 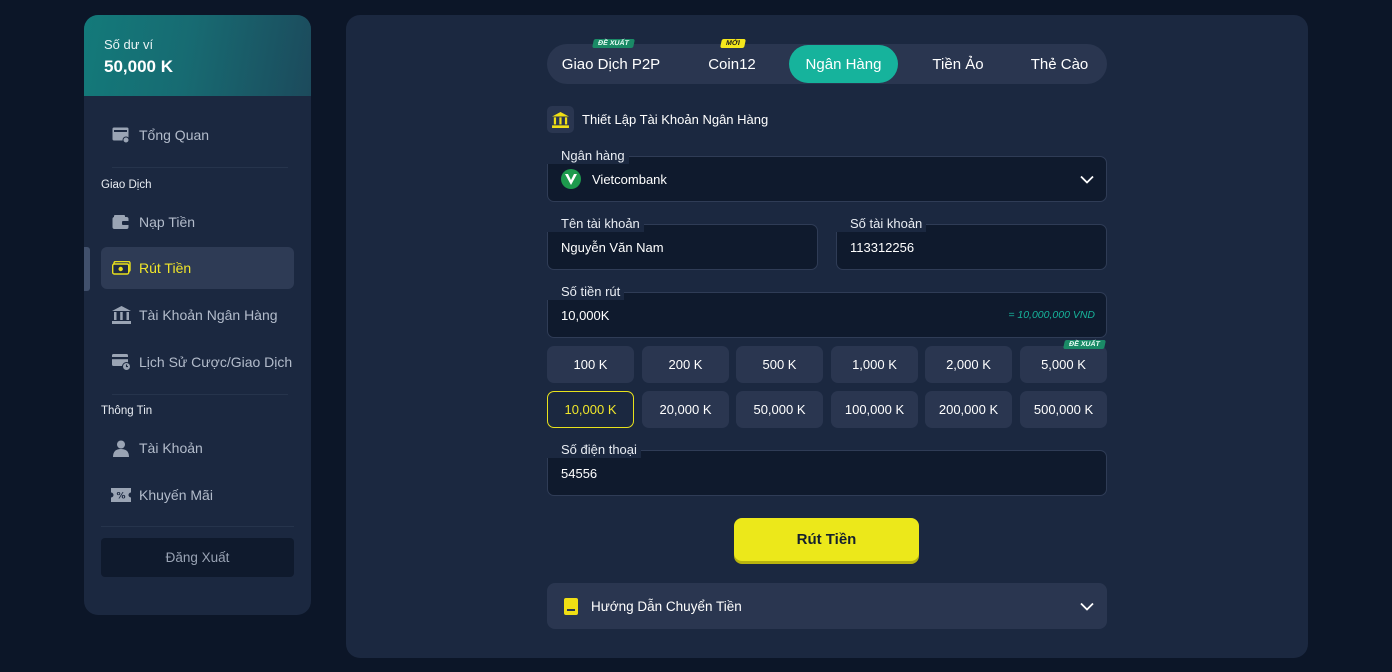 What do you see at coordinates (579, 473) in the screenshot?
I see `phone-value: 54556` at bounding box center [579, 473].